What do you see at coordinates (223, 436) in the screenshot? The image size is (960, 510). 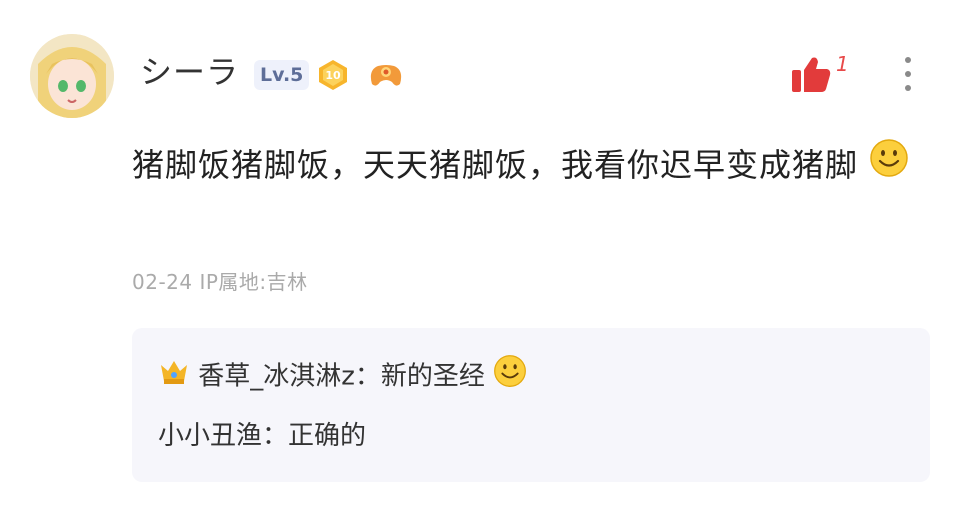 I see `reply-author: 小小丑渔：` at bounding box center [223, 436].